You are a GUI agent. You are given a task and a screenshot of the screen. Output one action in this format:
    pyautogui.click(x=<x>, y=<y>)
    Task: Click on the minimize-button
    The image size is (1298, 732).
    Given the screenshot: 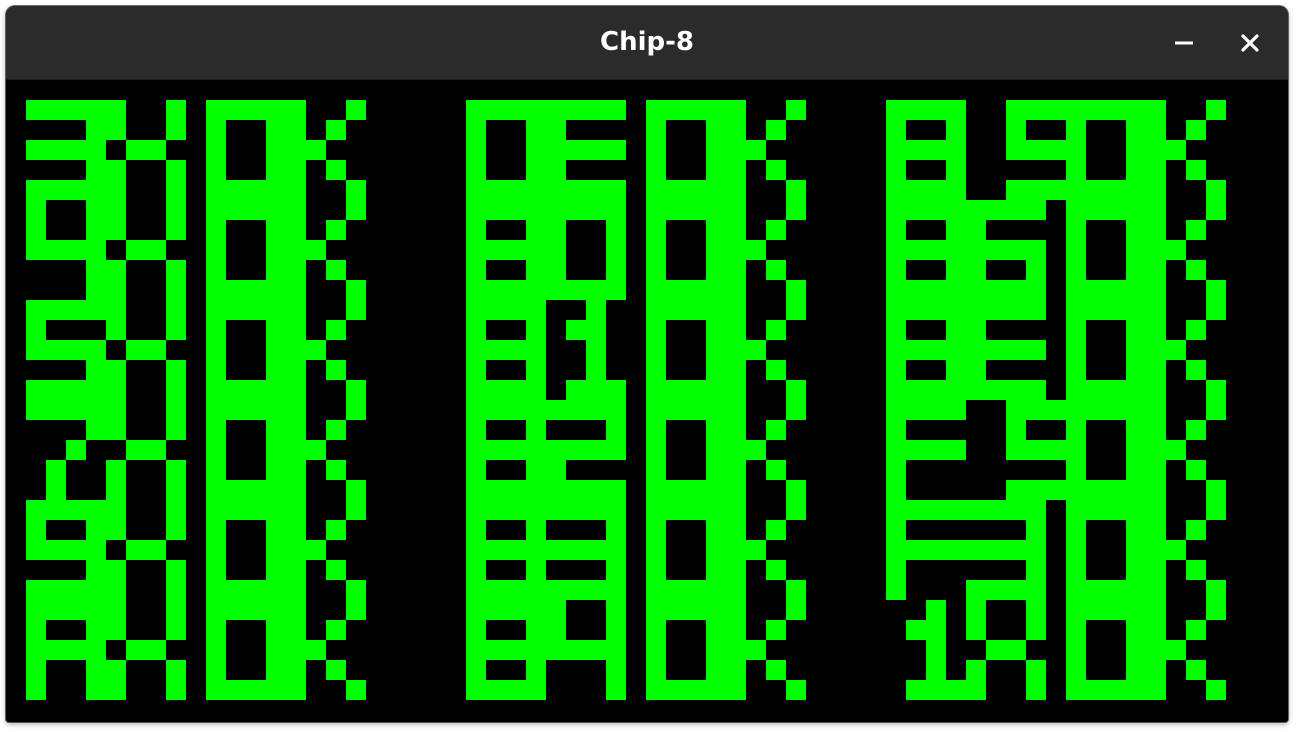 What is the action you would take?
    pyautogui.click(x=1184, y=43)
    